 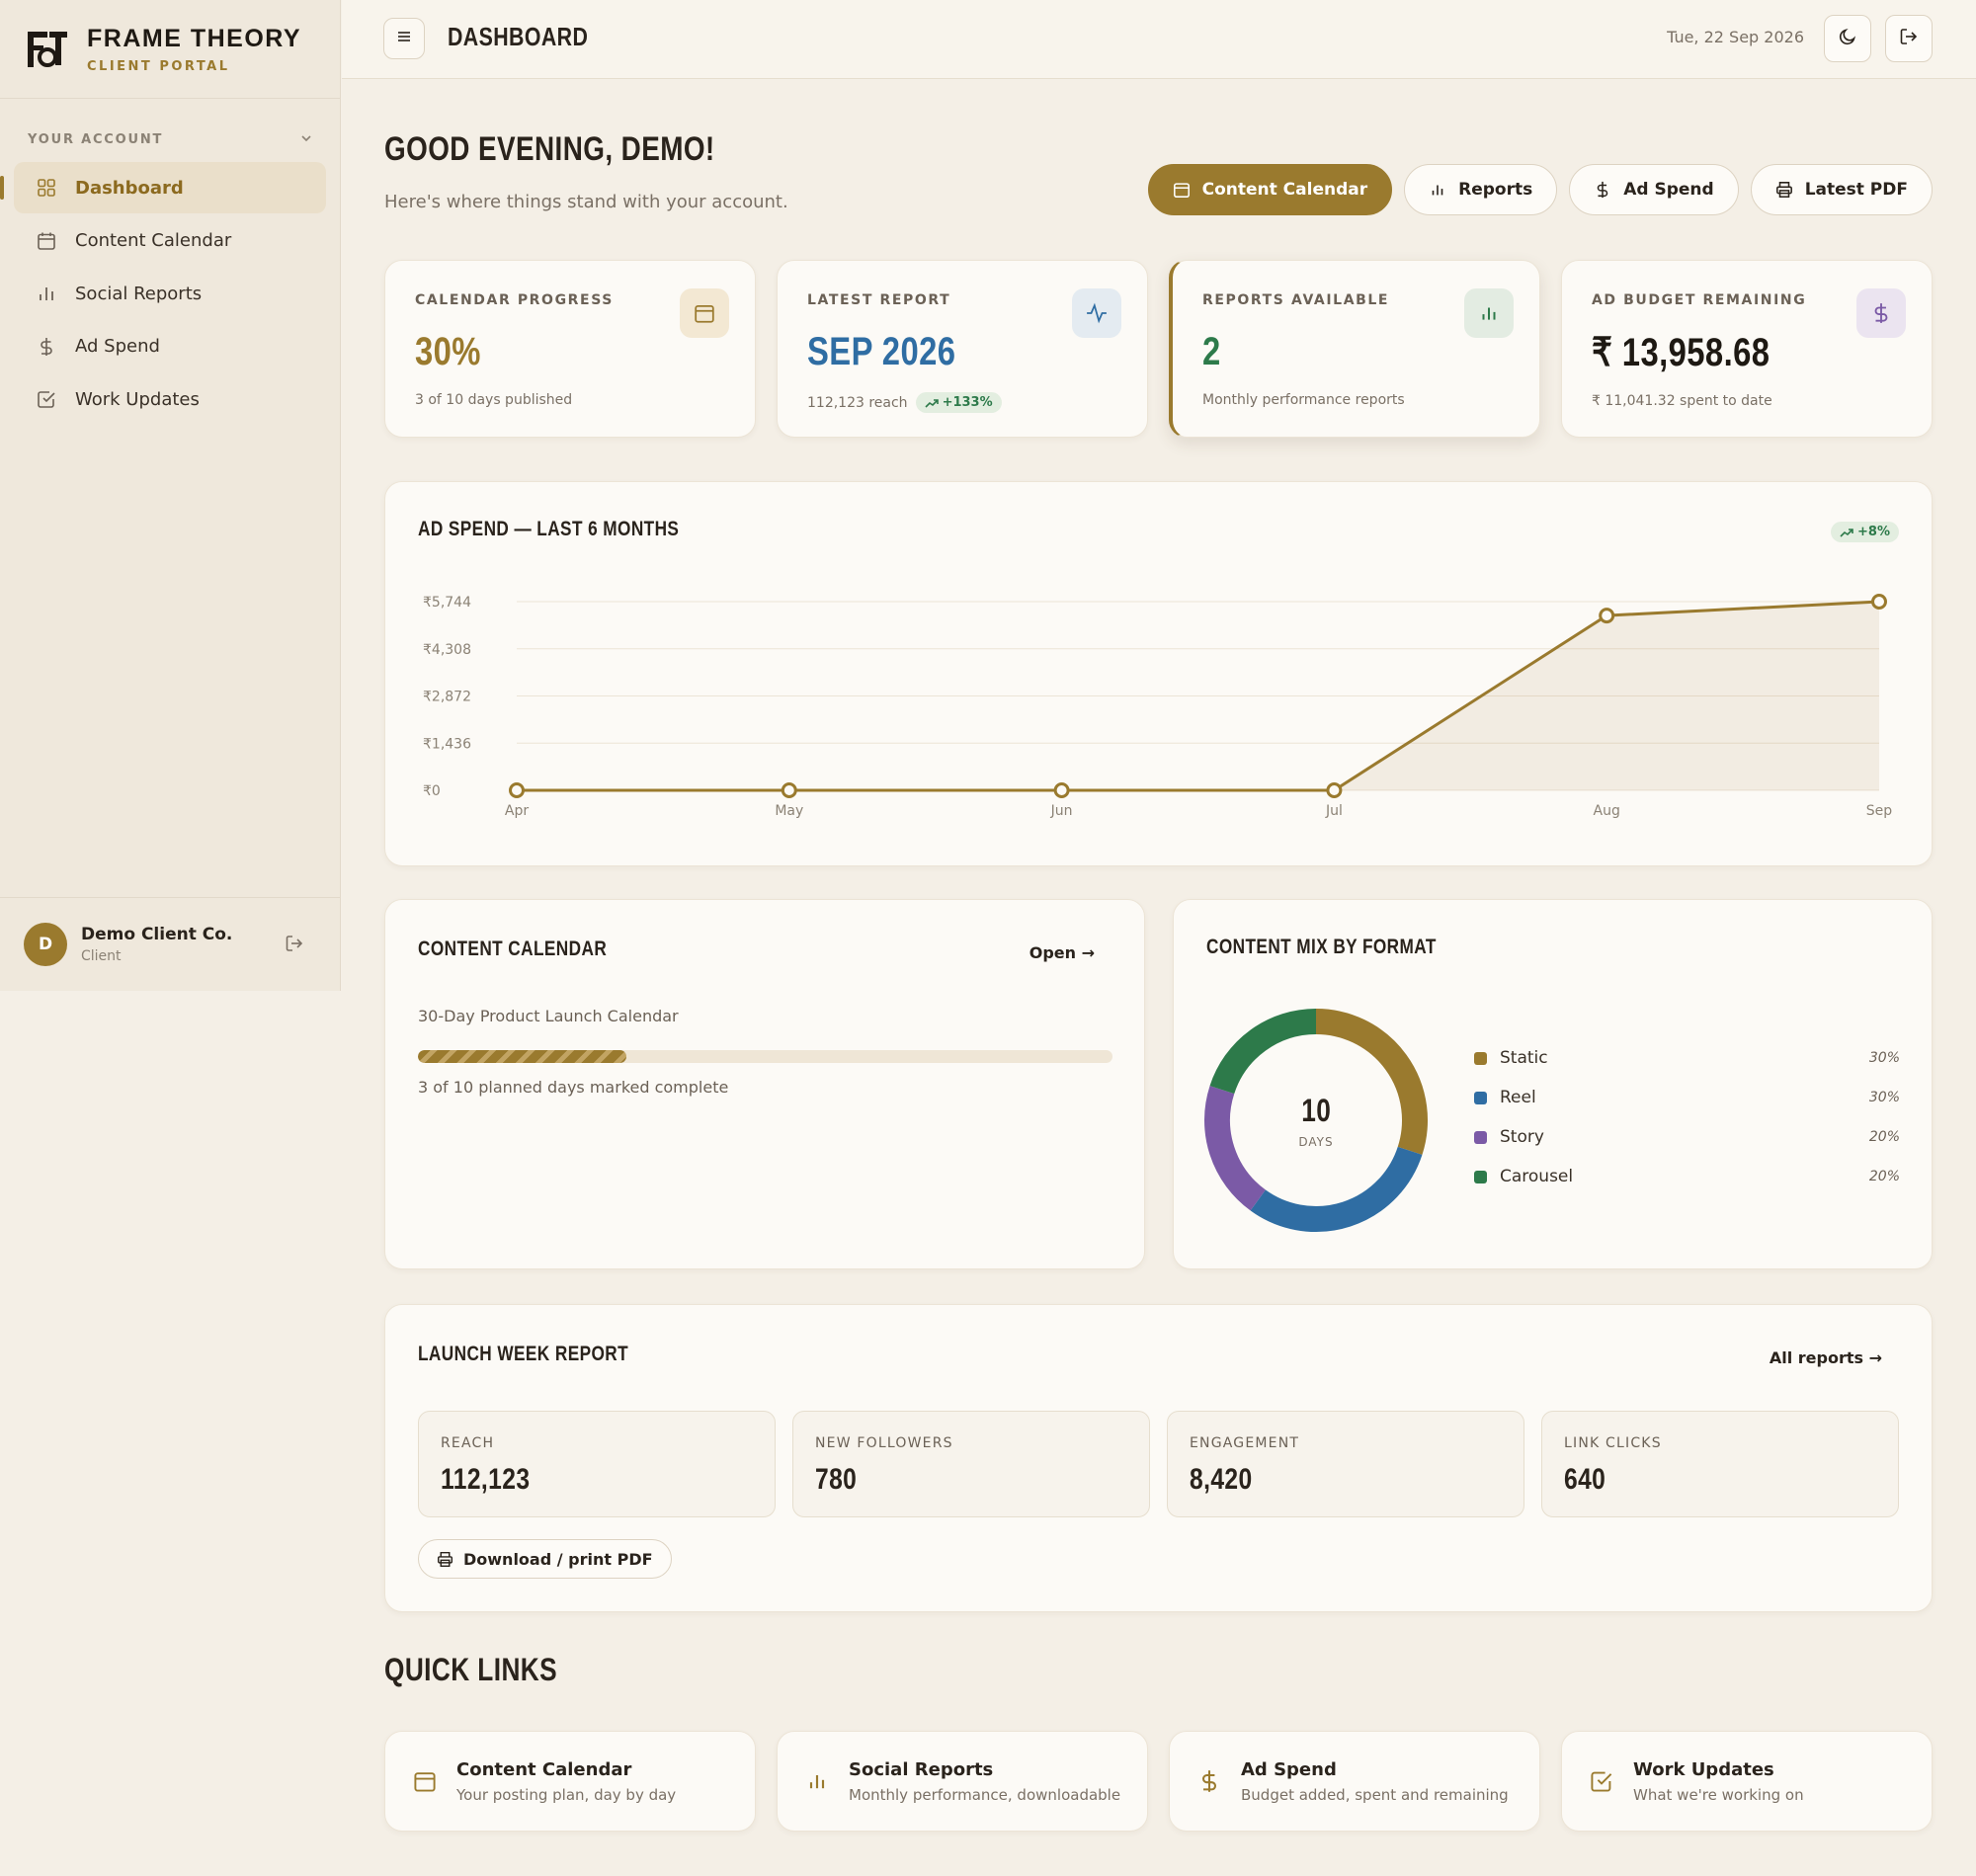 What do you see at coordinates (170, 293) in the screenshot?
I see `sidebar-item-social-reports: Social Reports` at bounding box center [170, 293].